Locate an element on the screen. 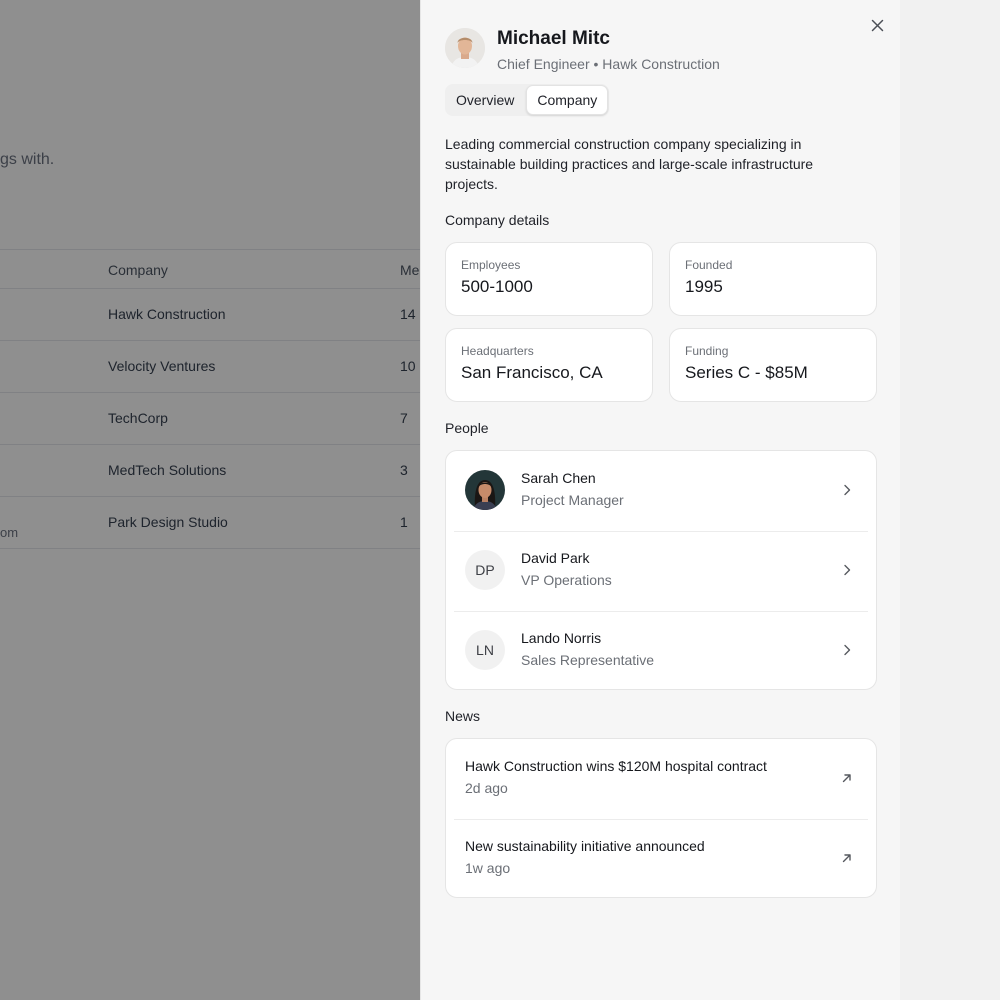 Image resolution: width=1000 pixels, height=1000 pixels. person-role: Project Manager is located at coordinates (572, 500).